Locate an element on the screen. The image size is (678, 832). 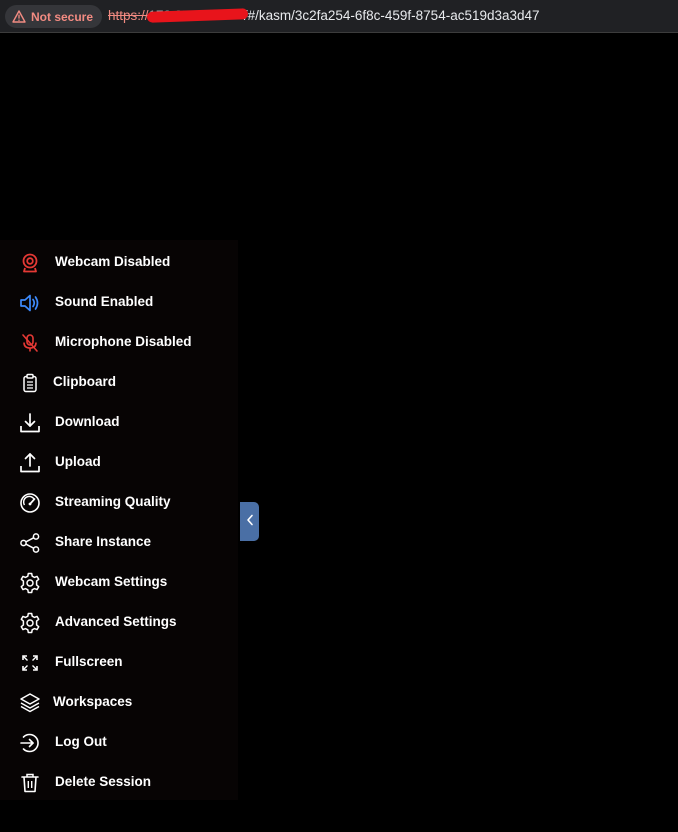
layers-icon is located at coordinates (30, 703).